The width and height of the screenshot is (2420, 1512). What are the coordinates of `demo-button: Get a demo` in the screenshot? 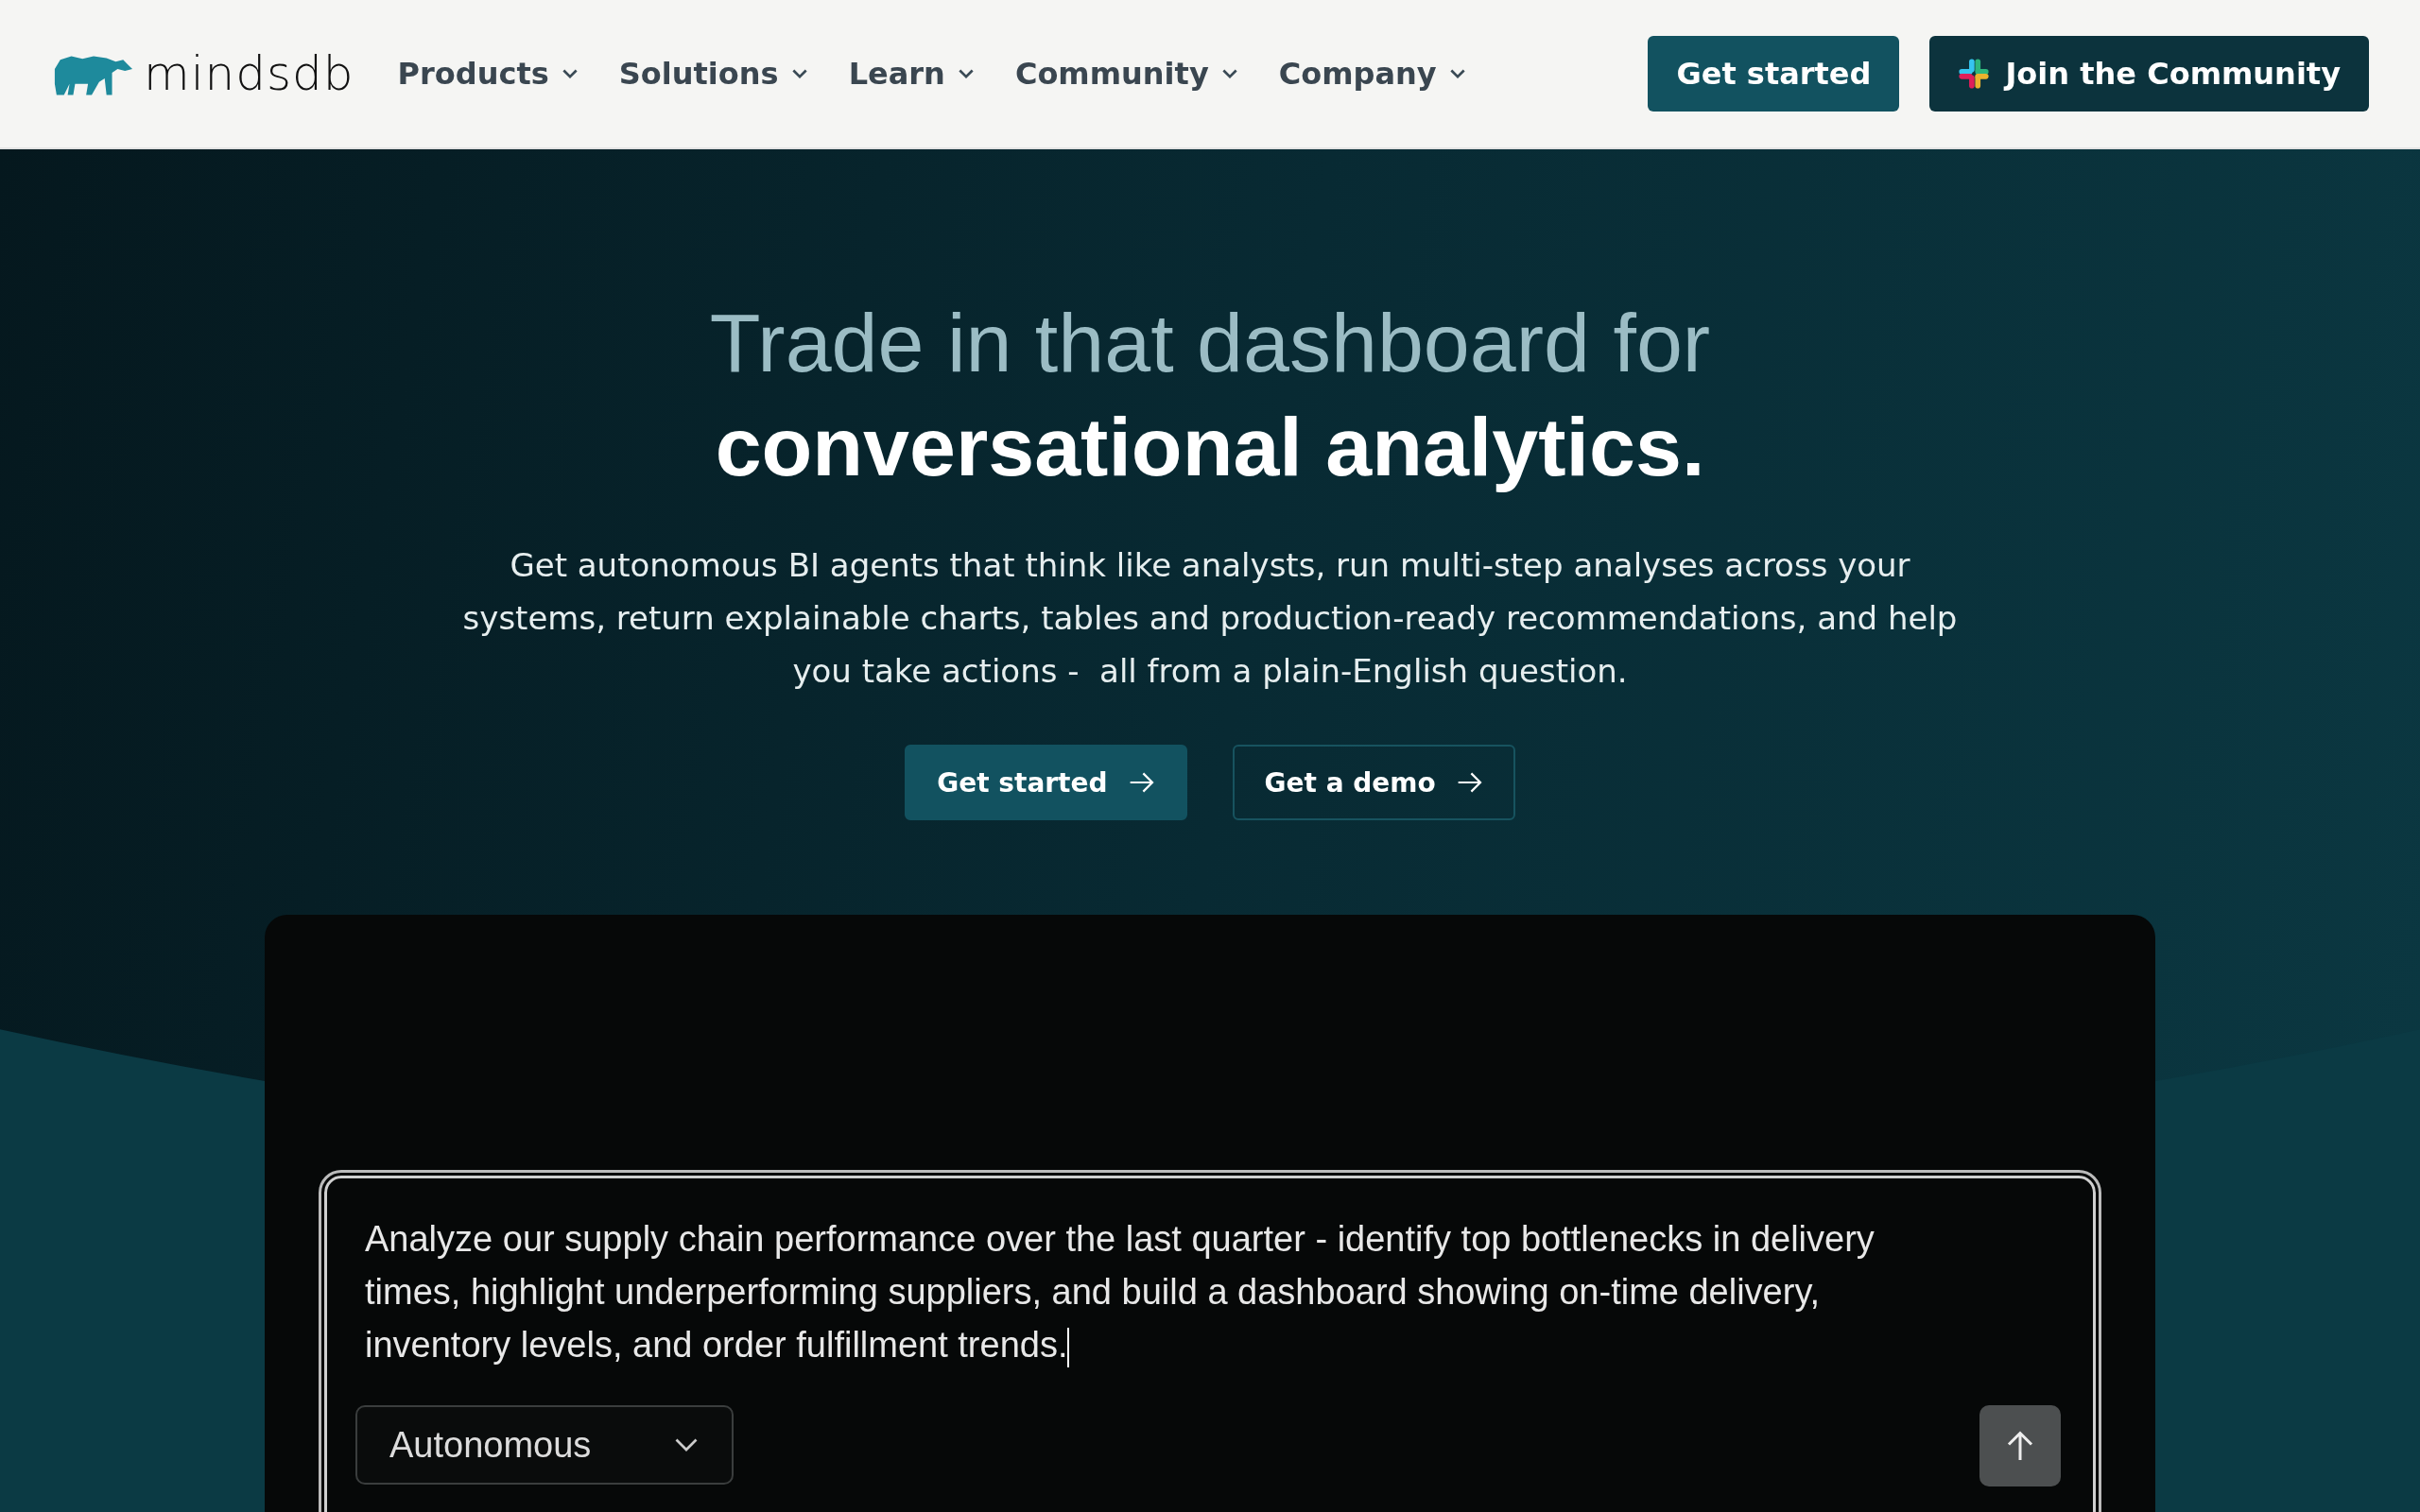 It's located at (1373, 782).